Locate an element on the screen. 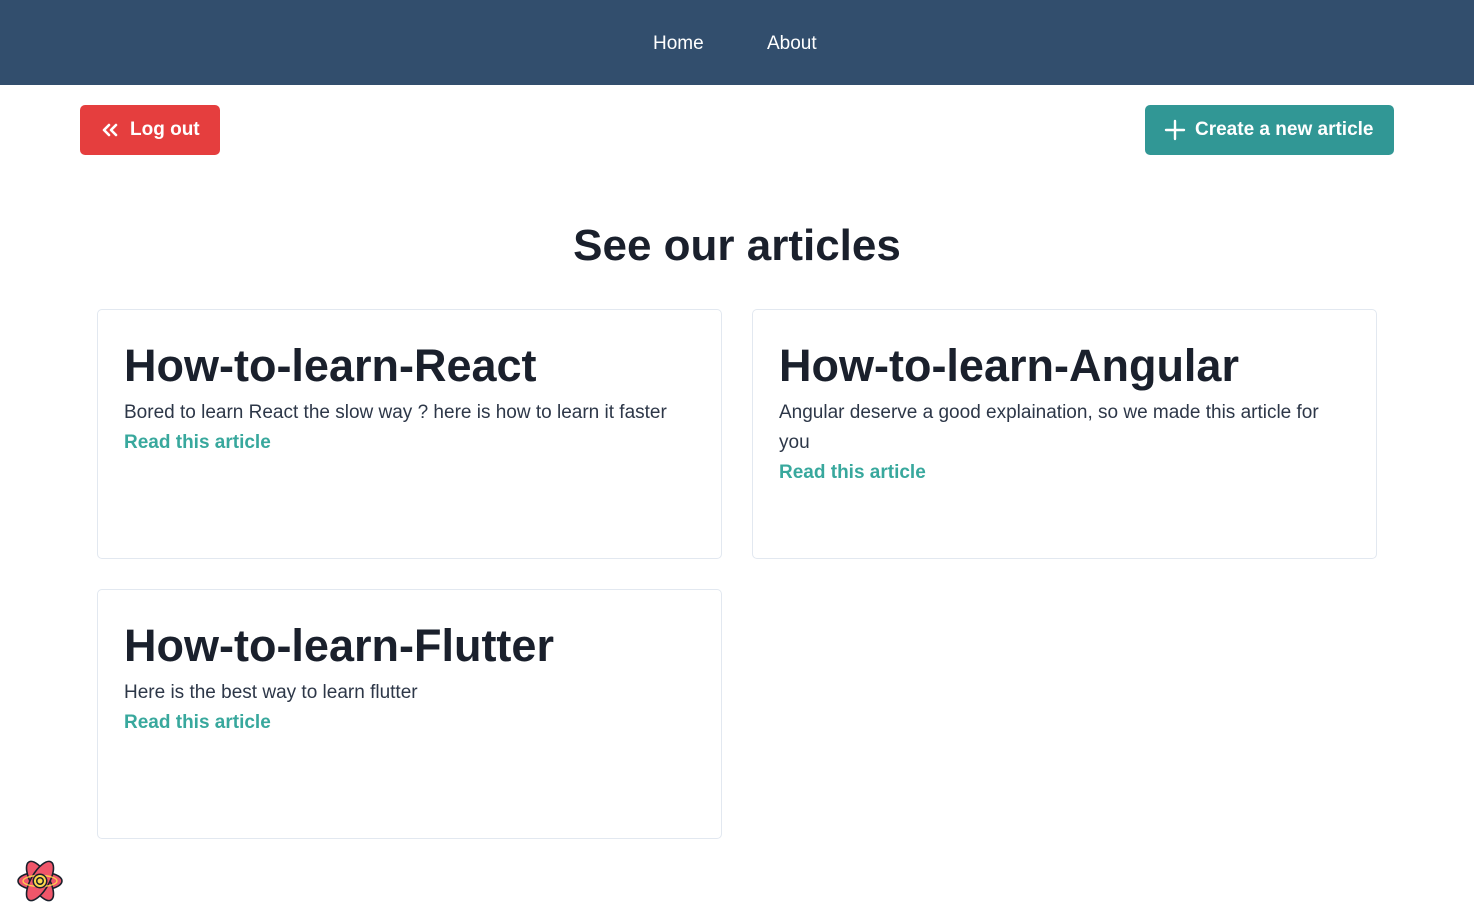 The width and height of the screenshot is (1474, 922). logout-label: Log out is located at coordinates (165, 129).